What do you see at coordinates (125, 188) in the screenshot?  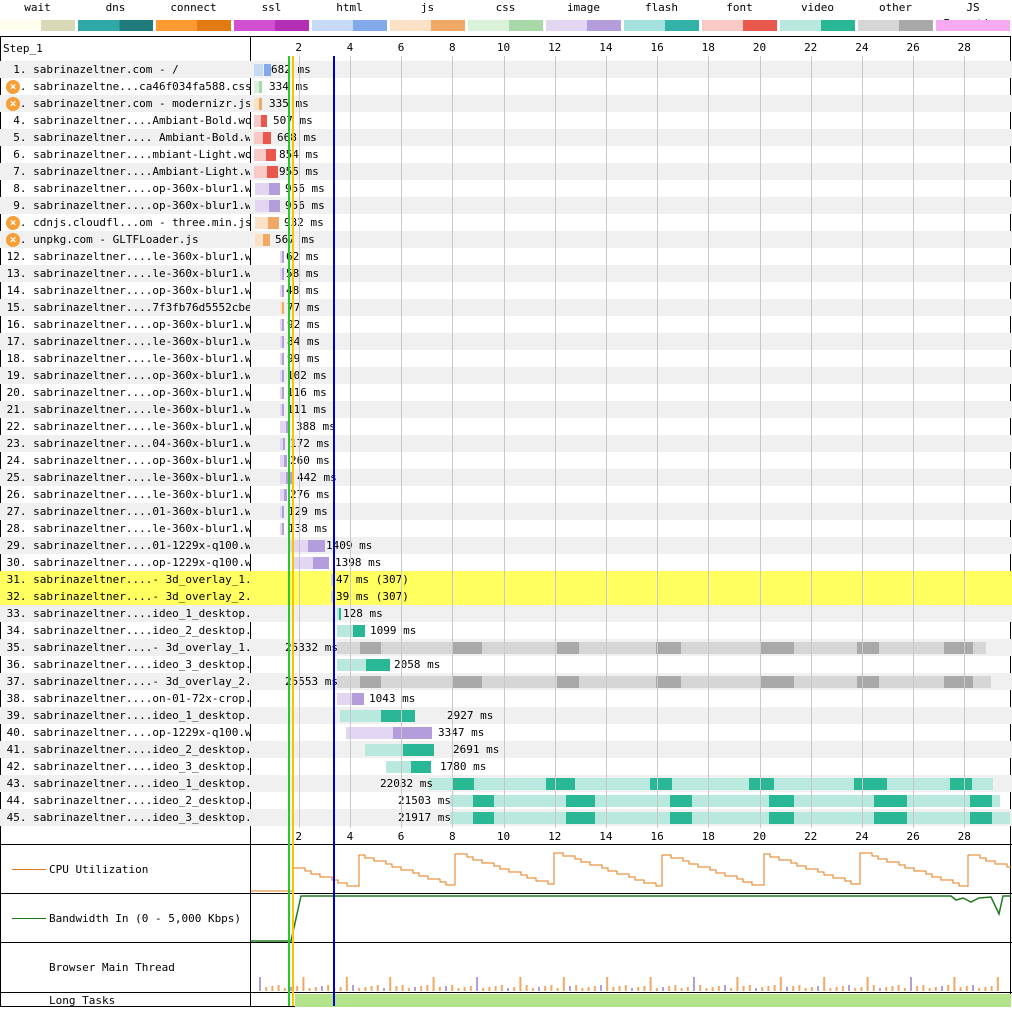 I see `request-url-label: 8. sabrinazeltner....op-360x-blur1.webp` at bounding box center [125, 188].